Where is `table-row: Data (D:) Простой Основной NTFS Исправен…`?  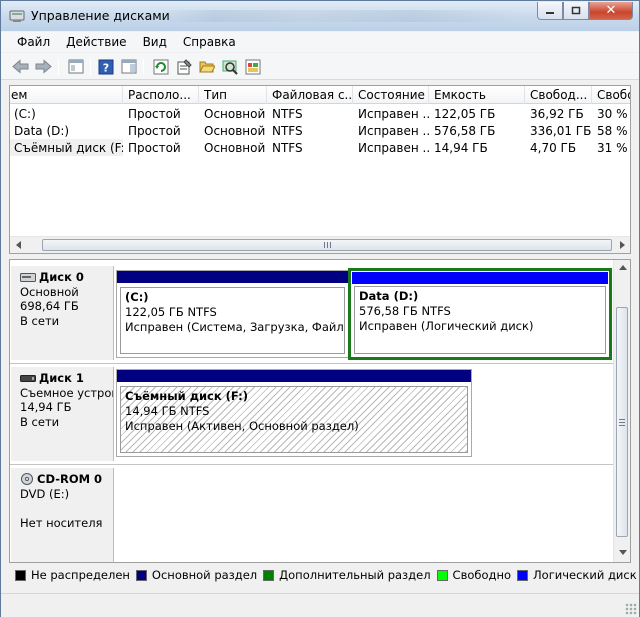 table-row: Data (D:) Простой Основной NTFS Исправен… is located at coordinates (320, 130).